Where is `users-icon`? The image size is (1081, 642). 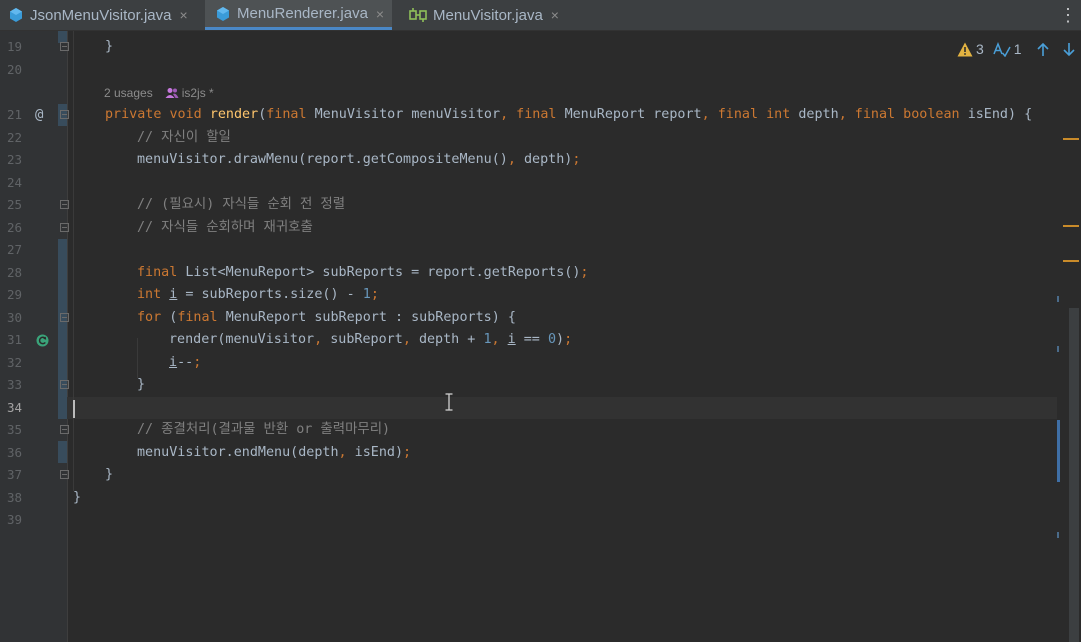 users-icon is located at coordinates (172, 93).